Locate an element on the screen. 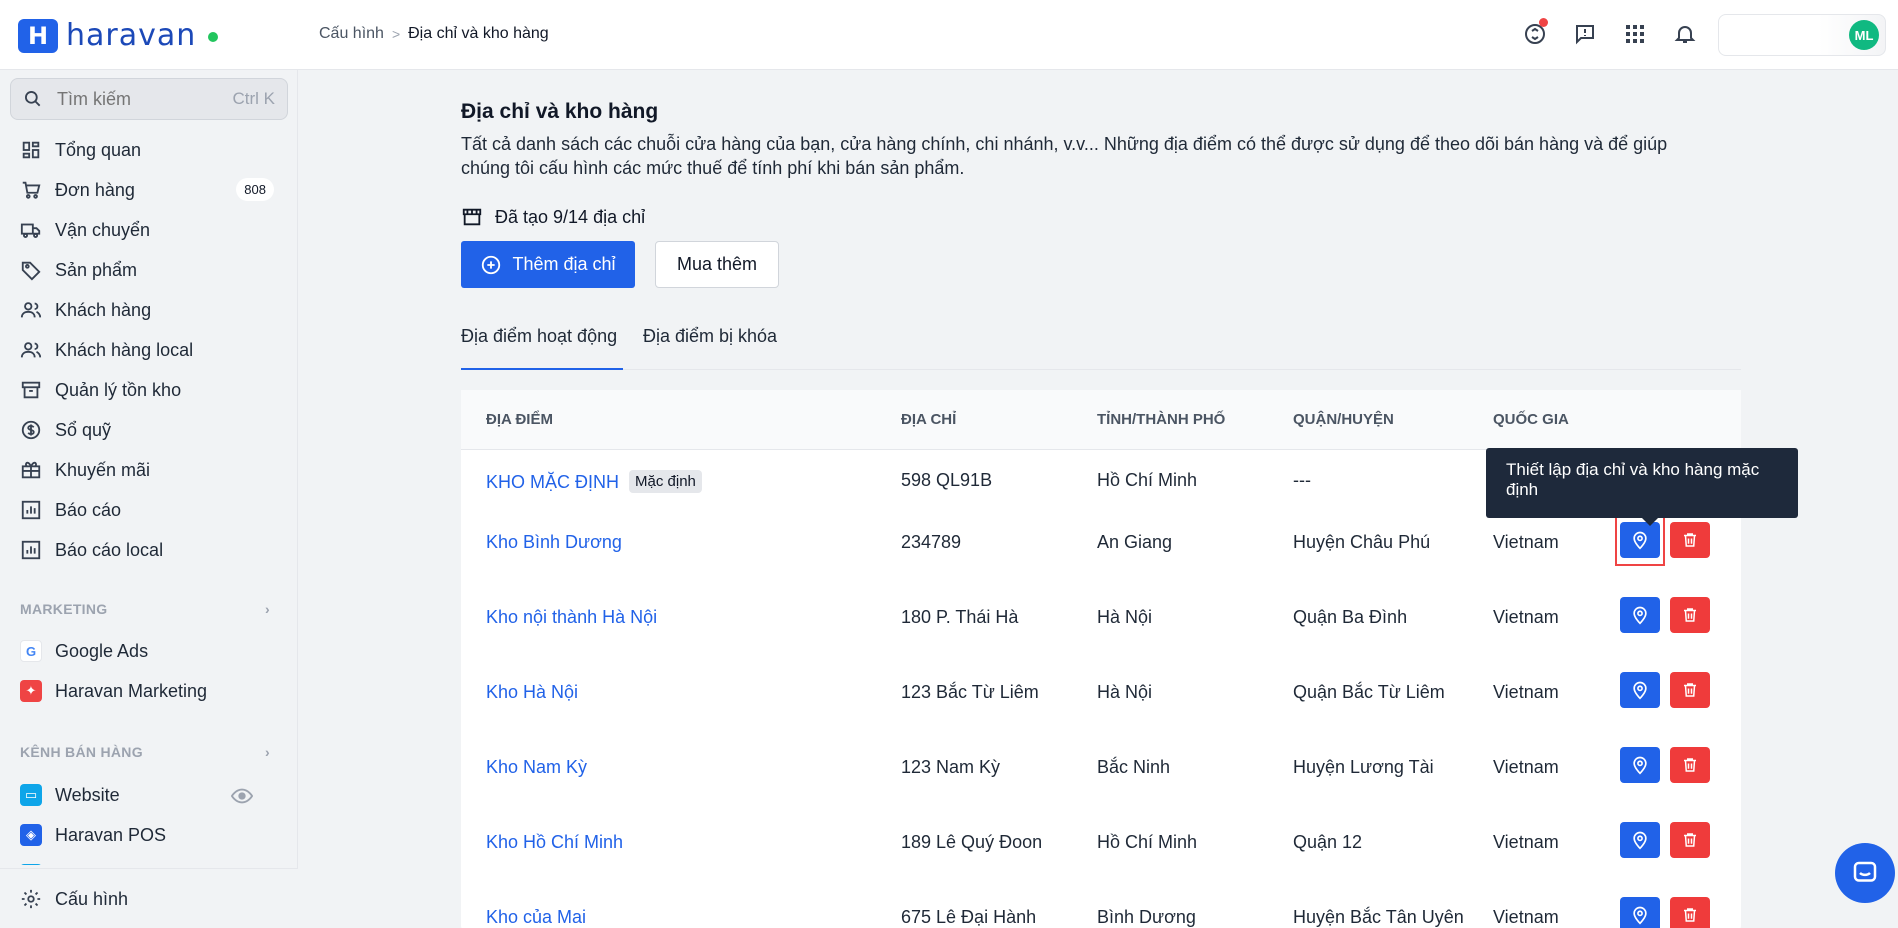 This screenshot has height=928, width=1898. haravan-logo-icon is located at coordinates (38, 35).